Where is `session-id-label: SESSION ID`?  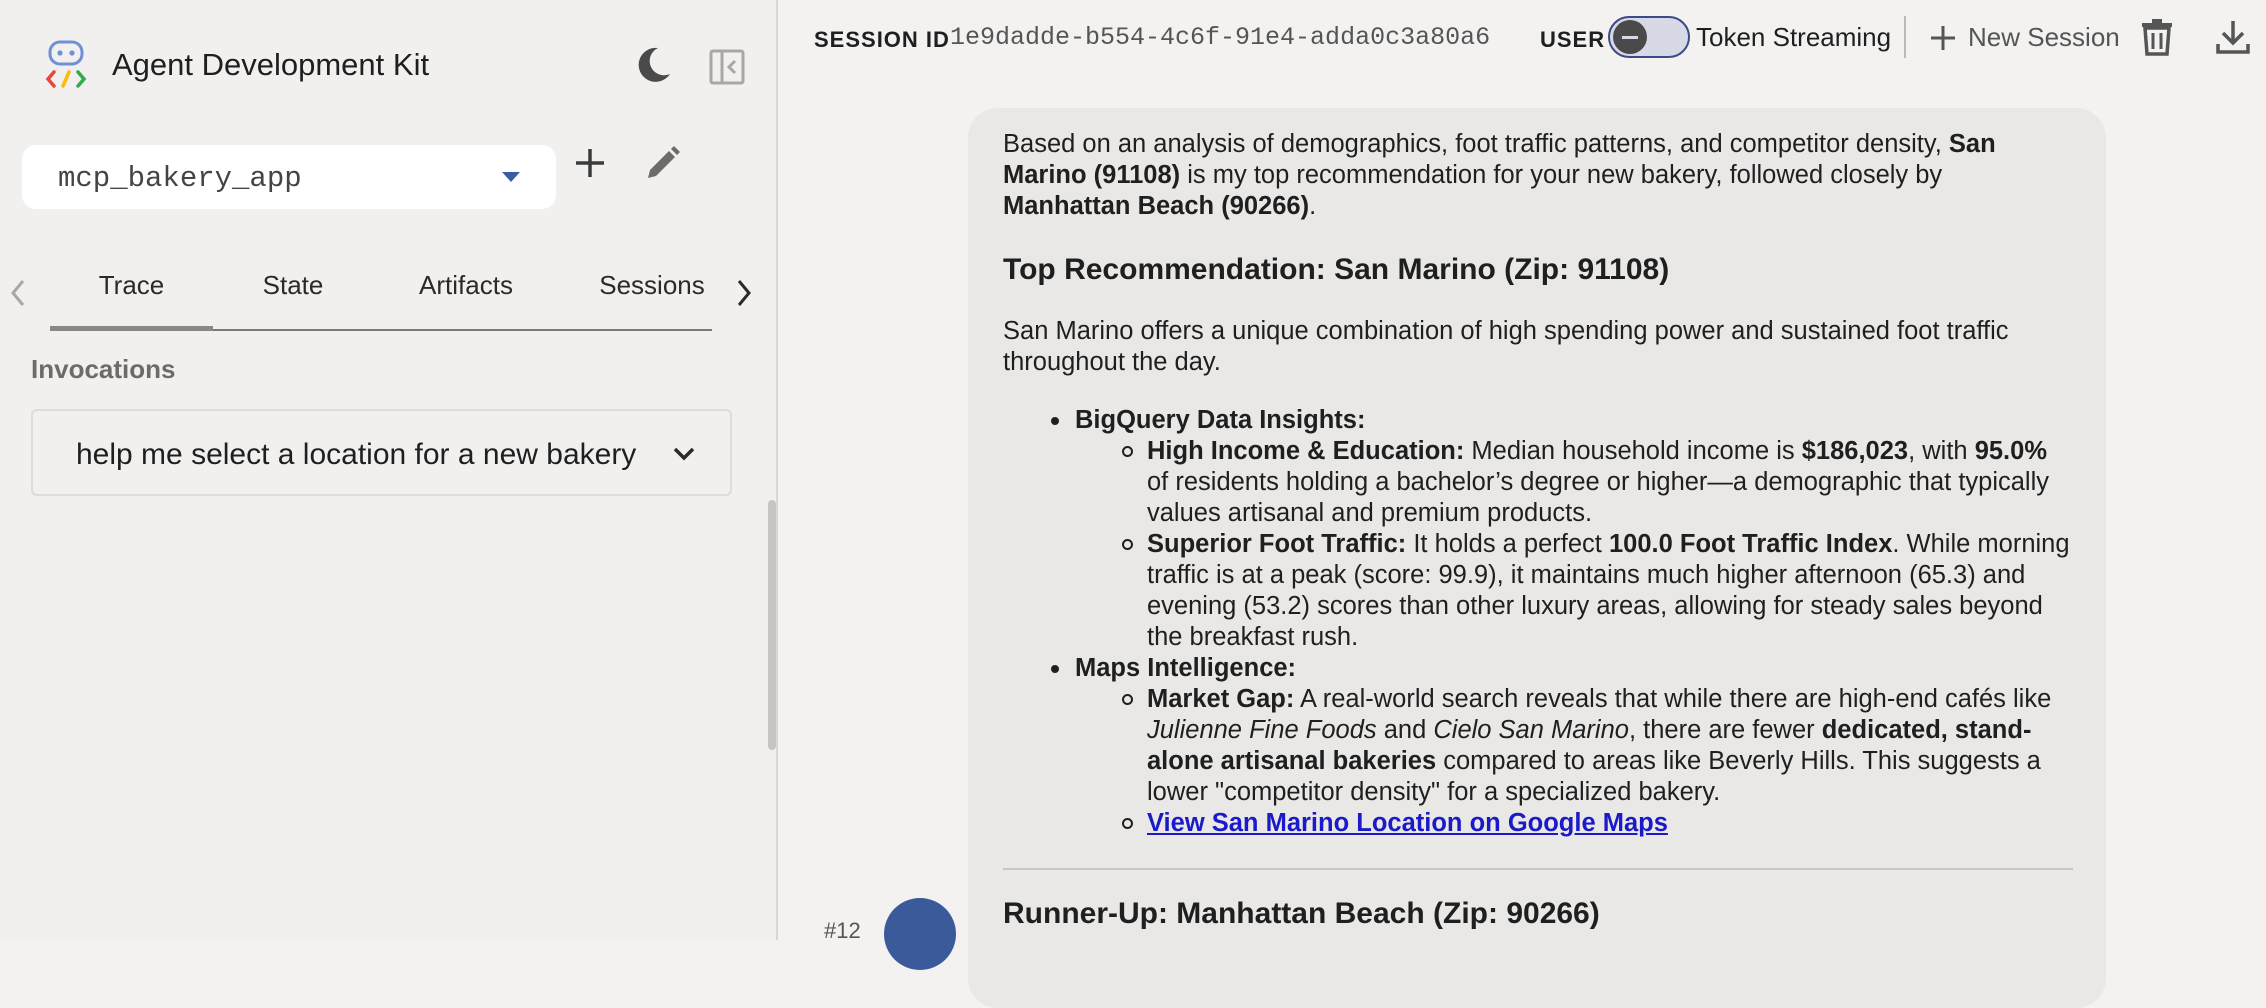
session-id-label: SESSION ID is located at coordinates (882, 39).